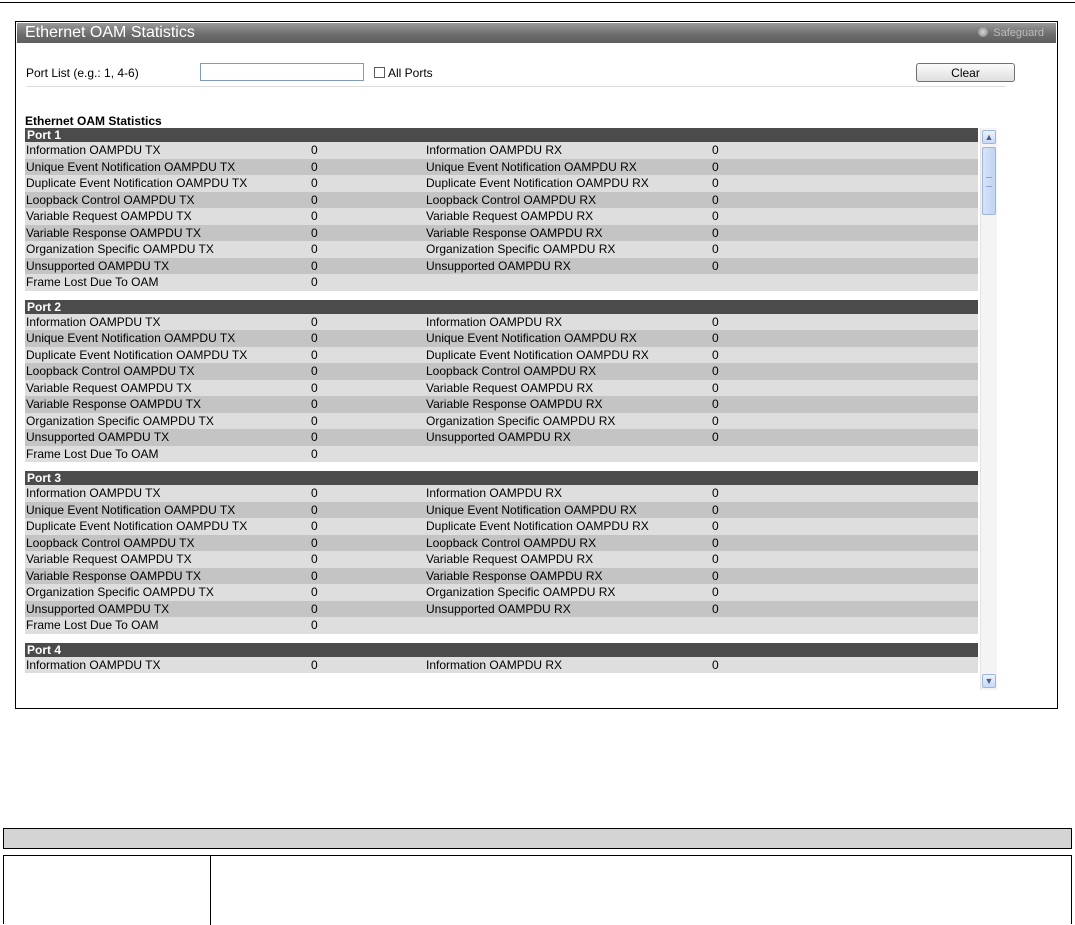  What do you see at coordinates (131, 166) in the screenshot?
I see `tx-label: Unique Event Notification OAMPDU TX` at bounding box center [131, 166].